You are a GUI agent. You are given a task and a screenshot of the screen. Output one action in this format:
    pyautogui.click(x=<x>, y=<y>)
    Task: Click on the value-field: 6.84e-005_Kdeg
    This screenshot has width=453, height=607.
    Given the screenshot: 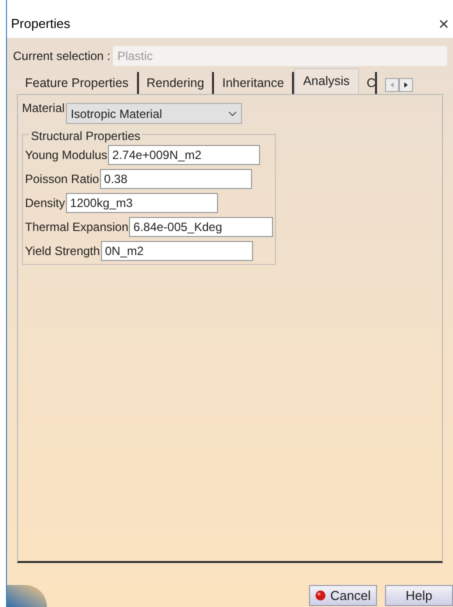 What is the action you would take?
    pyautogui.click(x=201, y=227)
    